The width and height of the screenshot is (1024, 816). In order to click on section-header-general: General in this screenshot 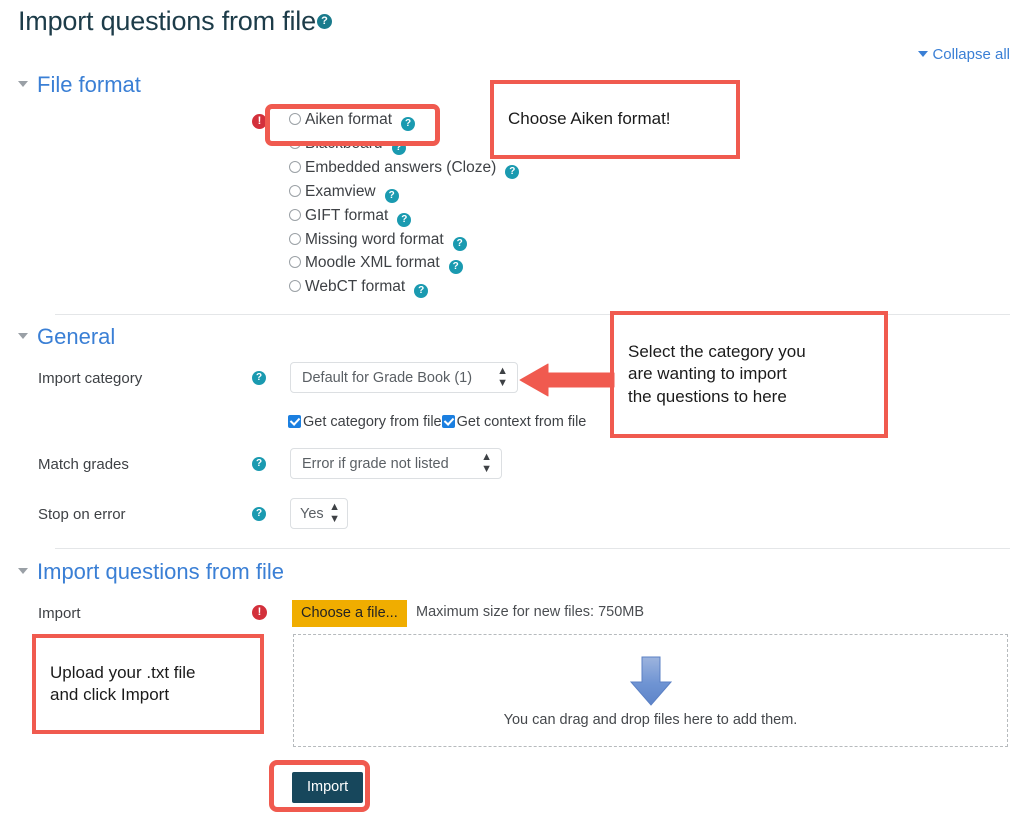, I will do `click(66, 337)`.